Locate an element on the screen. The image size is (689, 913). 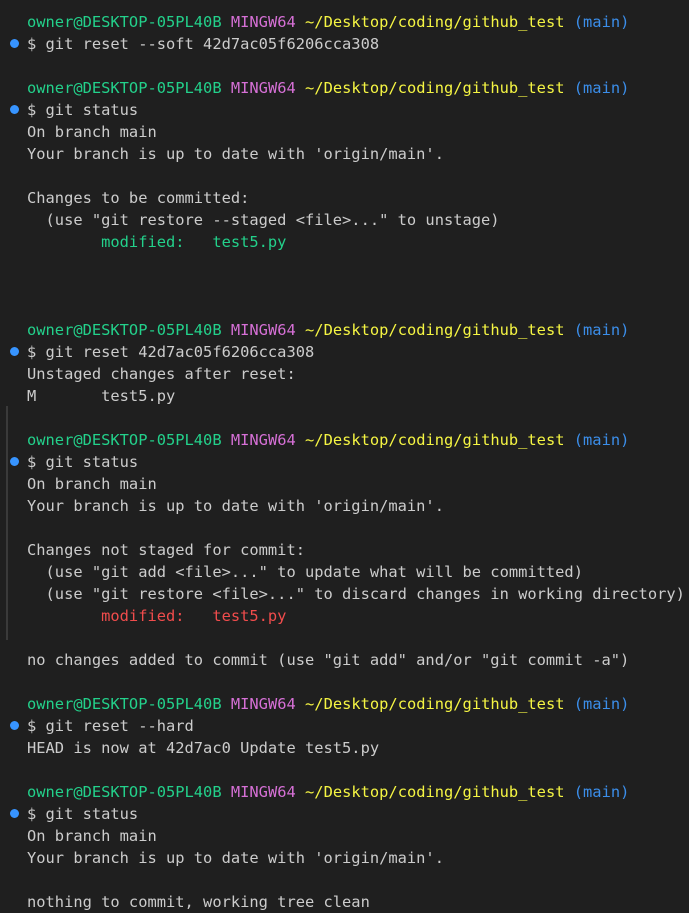
selected-command-gutter-bar is located at coordinates (7, 523).